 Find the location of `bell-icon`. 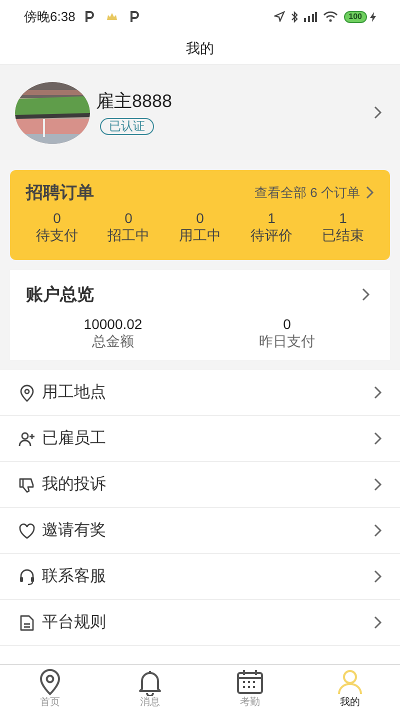

bell-icon is located at coordinates (150, 682).